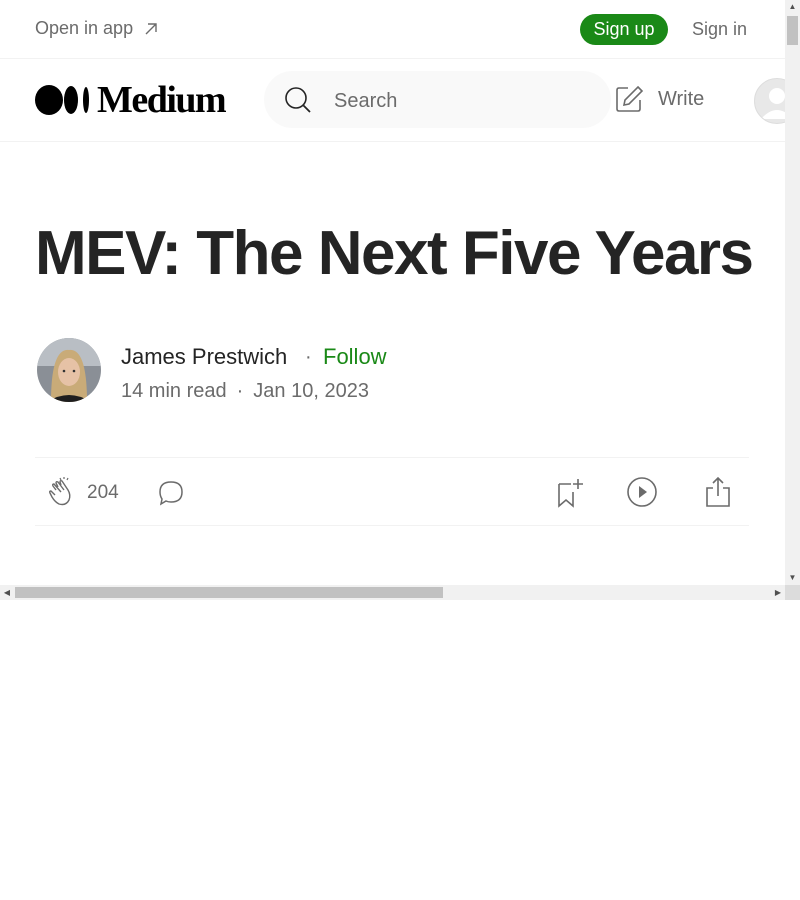 This screenshot has height=900, width=800. I want to click on horizontal-scrollbar: ◀ ▶, so click(392, 592).